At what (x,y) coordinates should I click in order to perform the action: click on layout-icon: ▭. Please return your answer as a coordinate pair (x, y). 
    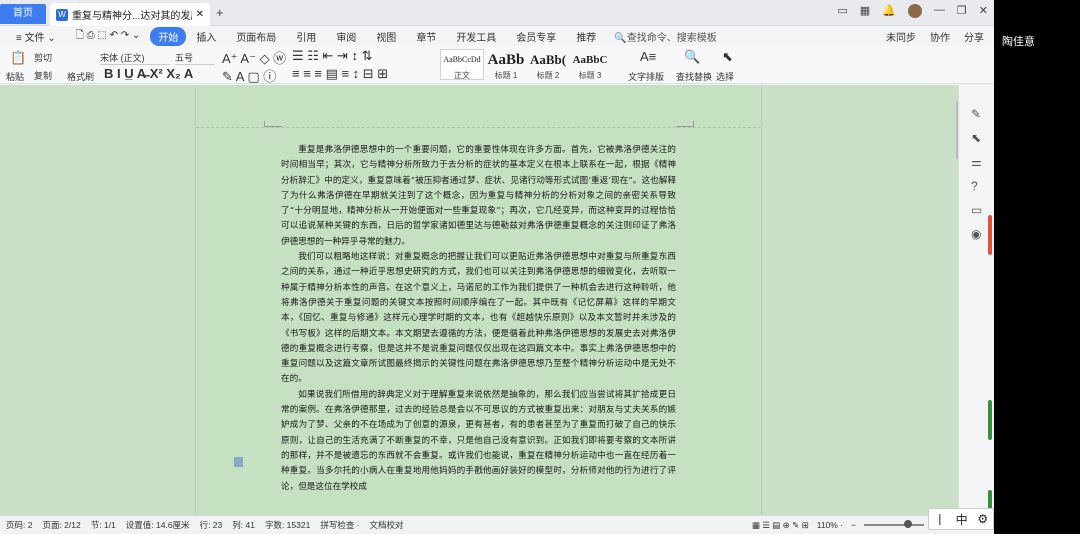
    Looking at the image, I should click on (842, 11).